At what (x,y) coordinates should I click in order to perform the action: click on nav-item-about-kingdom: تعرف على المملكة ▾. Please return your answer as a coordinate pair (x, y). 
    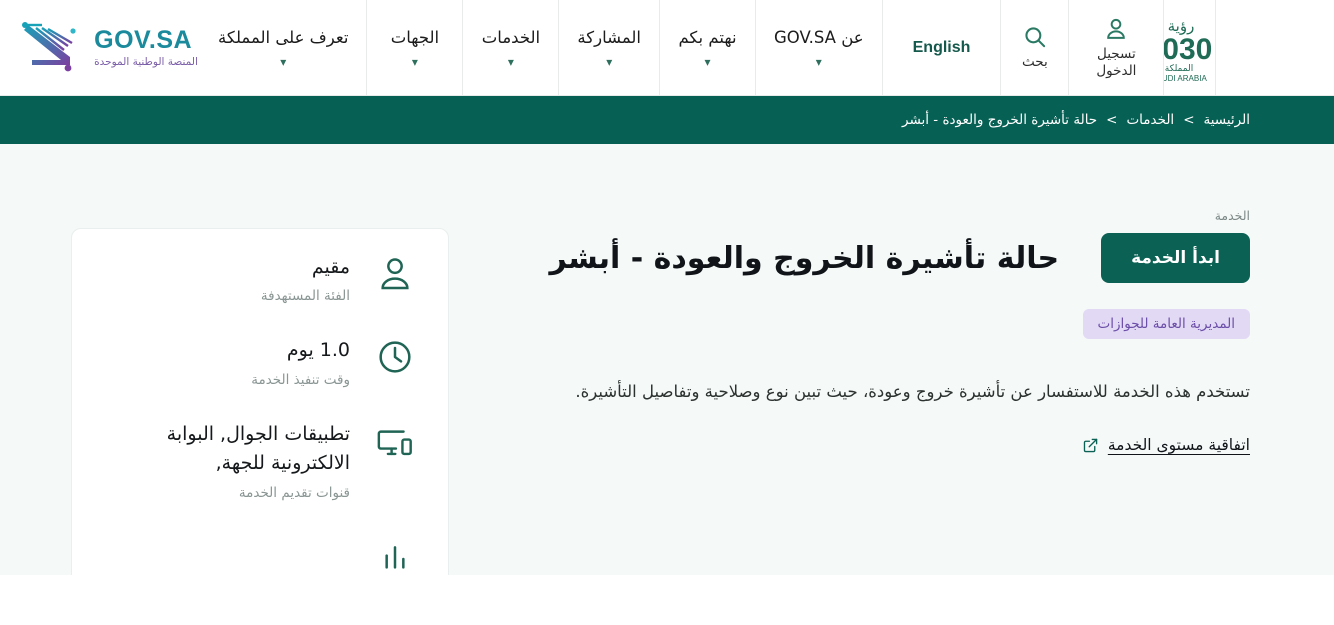
    Looking at the image, I should click on (284, 47).